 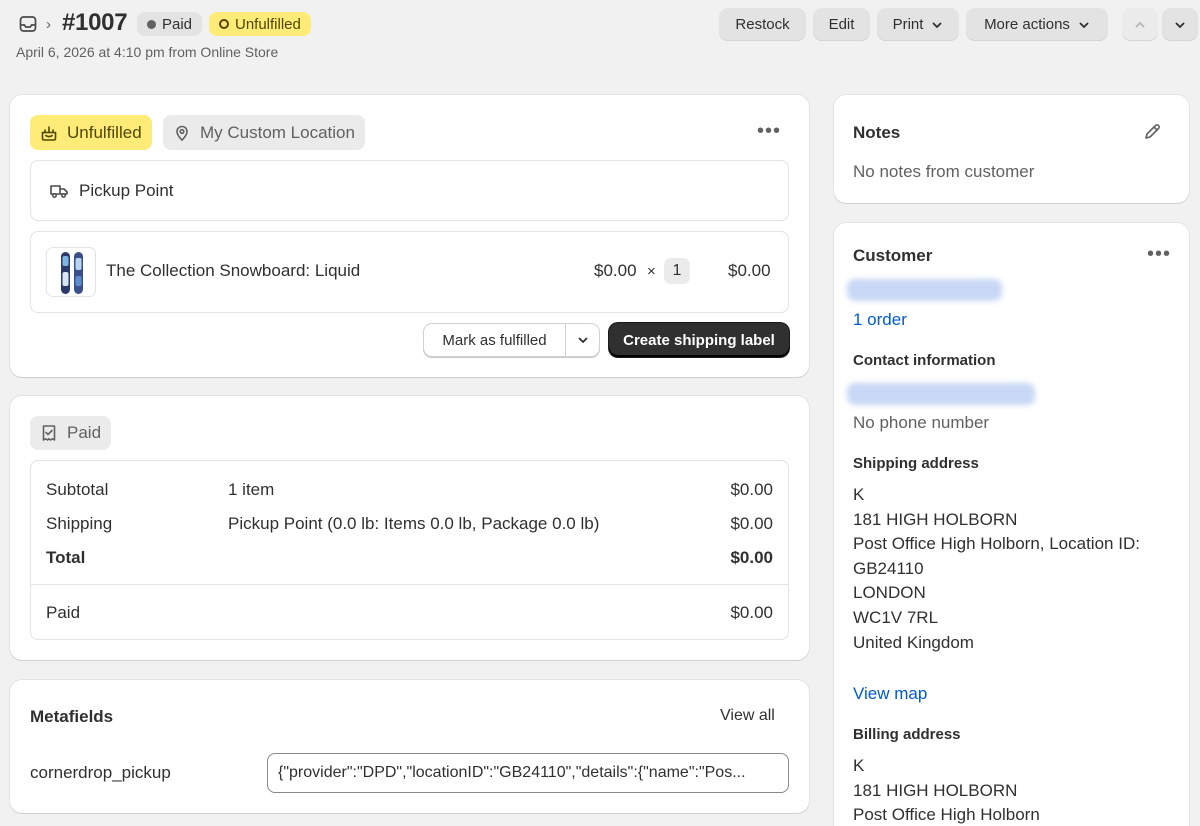 I want to click on orders-inbox-icon, so click(x=28, y=24).